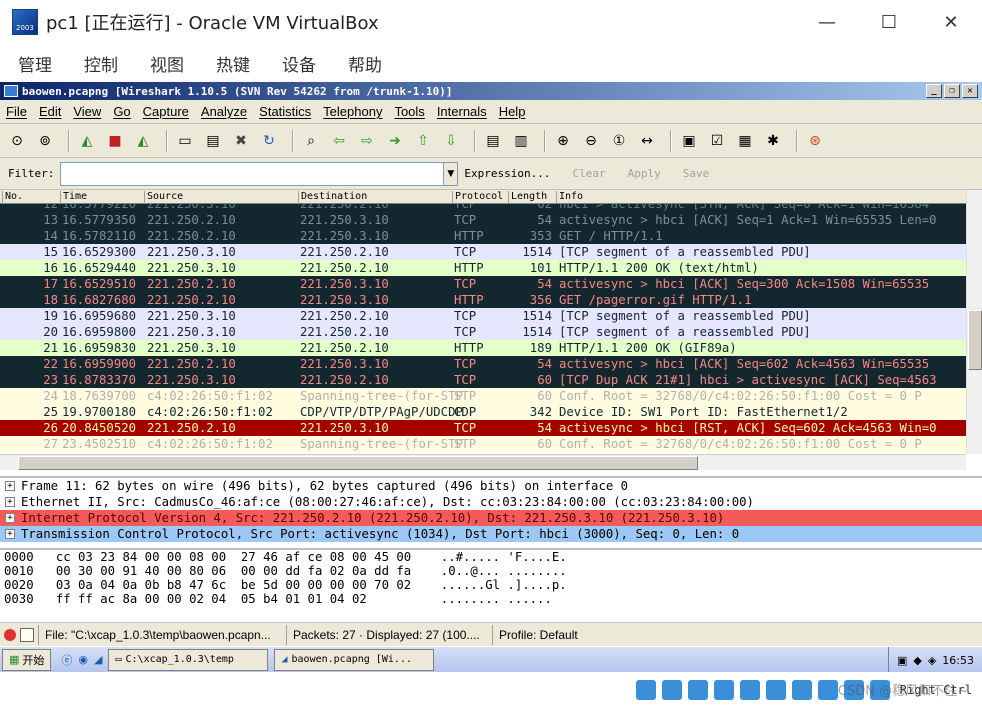  Describe the element at coordinates (311, 141) in the screenshot. I see `find-icon: ⌕` at that location.